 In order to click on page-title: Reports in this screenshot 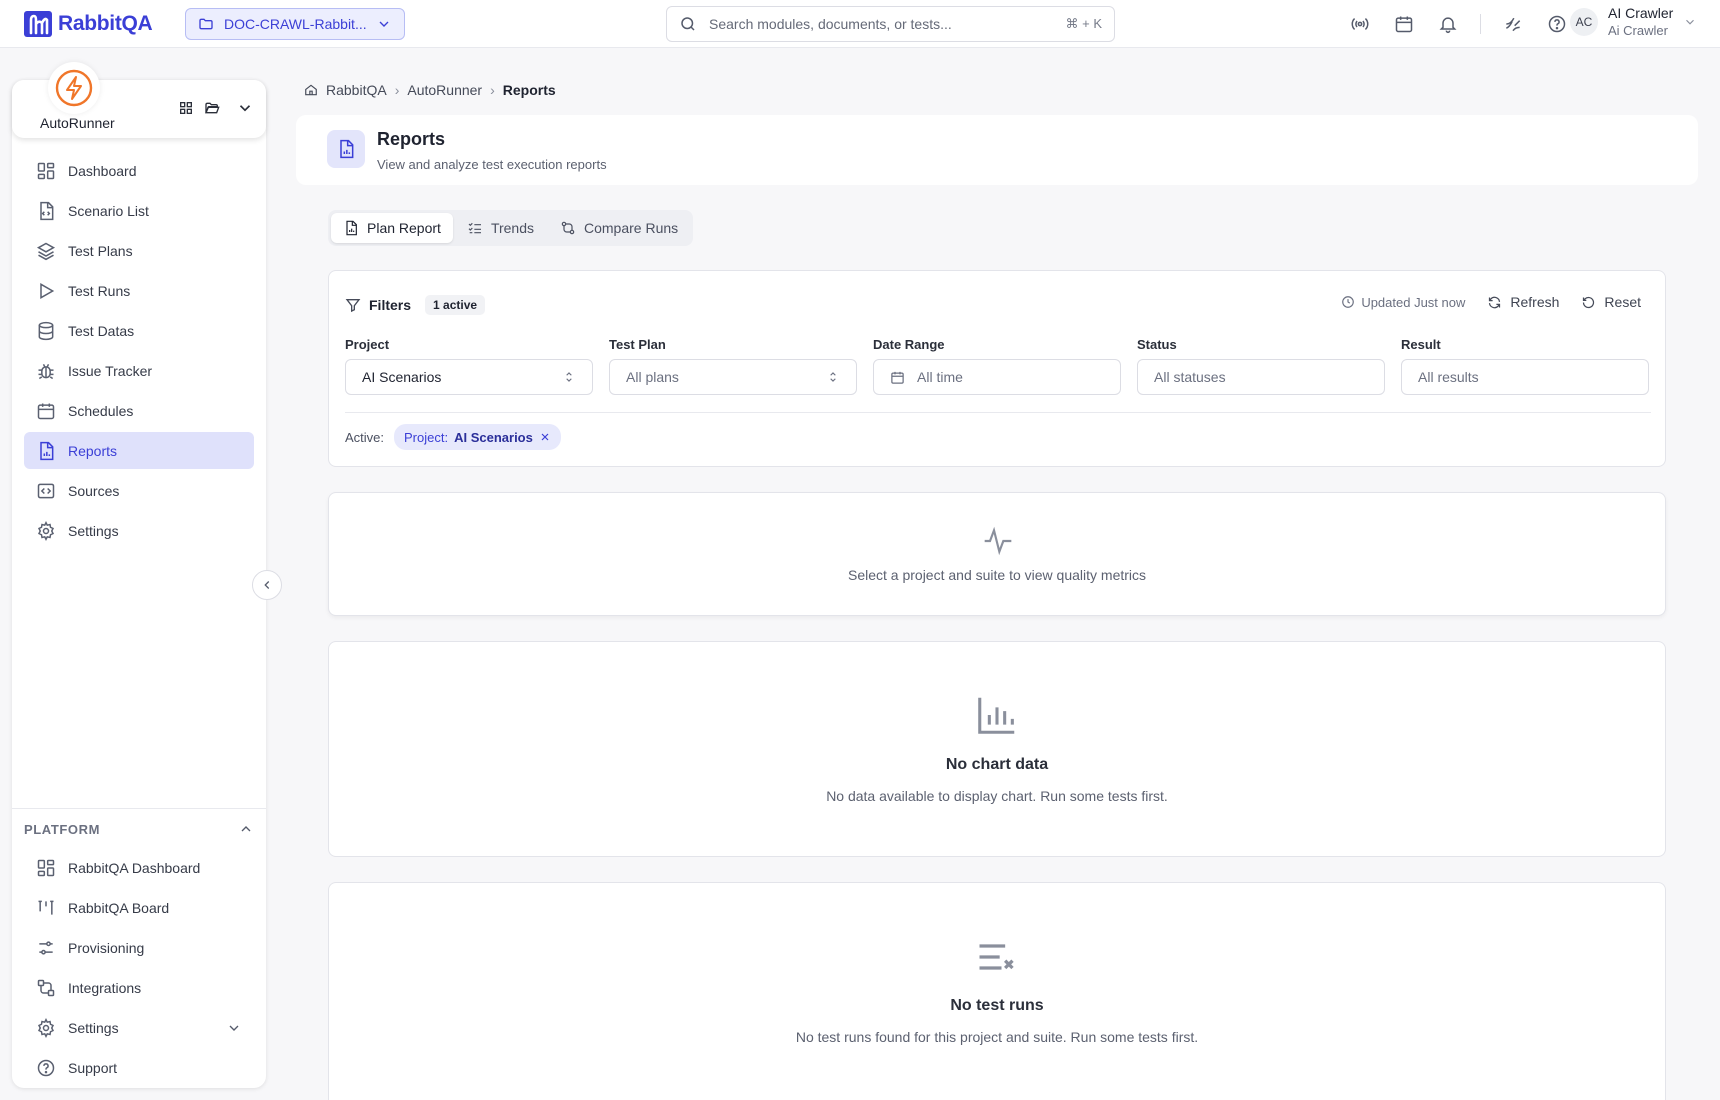, I will do `click(411, 139)`.